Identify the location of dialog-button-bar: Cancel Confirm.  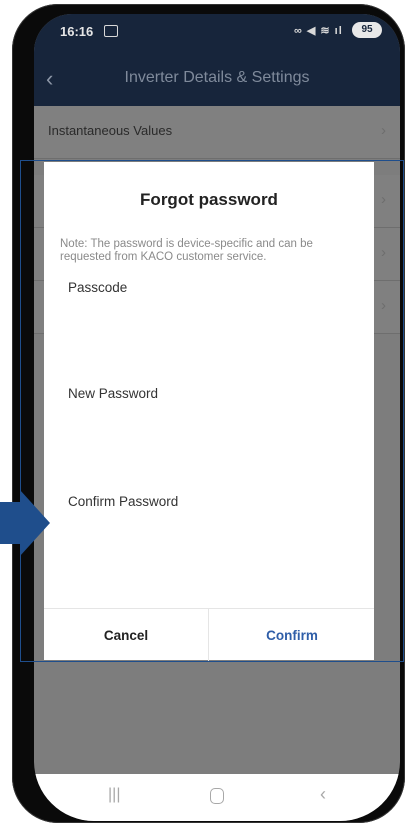
(209, 634).